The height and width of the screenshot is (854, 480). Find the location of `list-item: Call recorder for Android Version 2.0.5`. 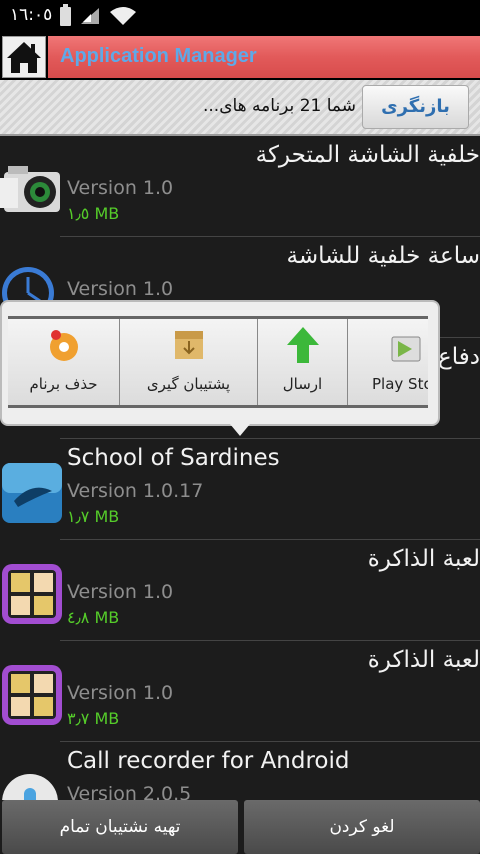

list-item: Call recorder for Android Version 2.0.5 is located at coordinates (240, 771).